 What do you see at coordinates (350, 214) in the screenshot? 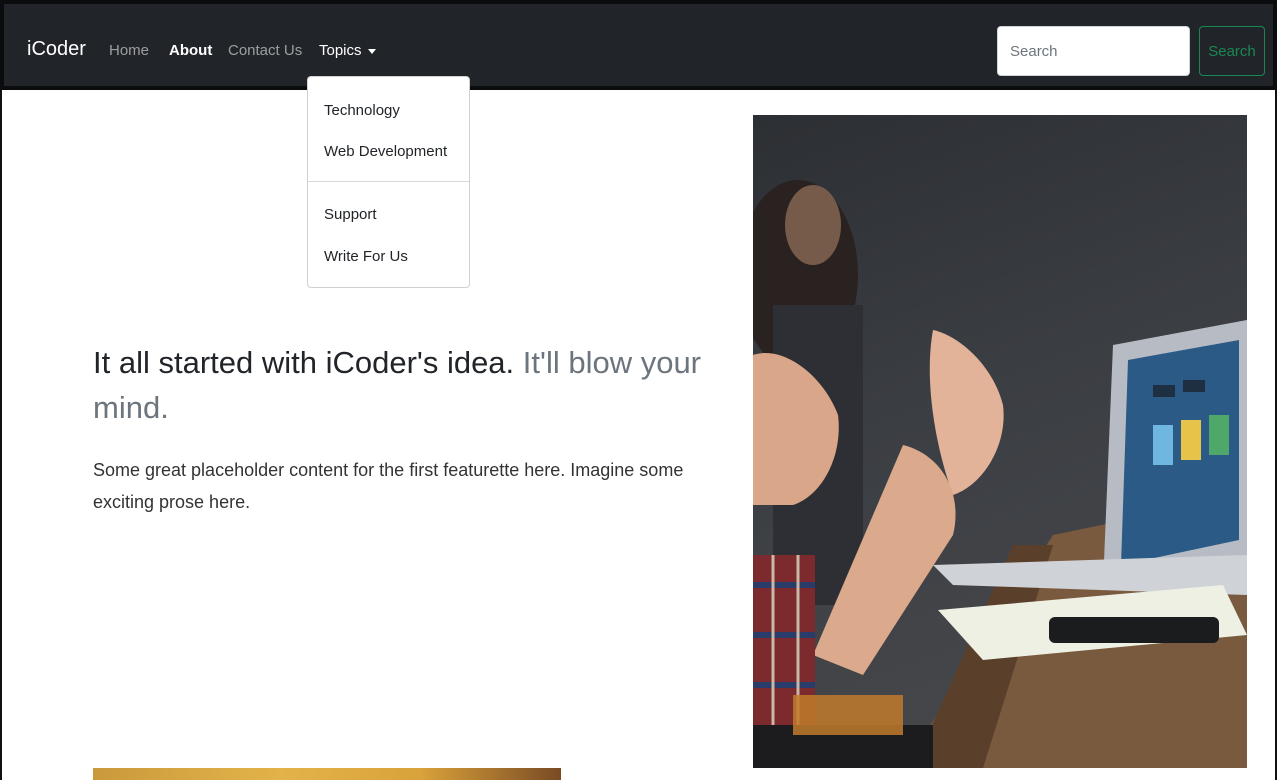
I see `dropdown-item-support: Support` at bounding box center [350, 214].